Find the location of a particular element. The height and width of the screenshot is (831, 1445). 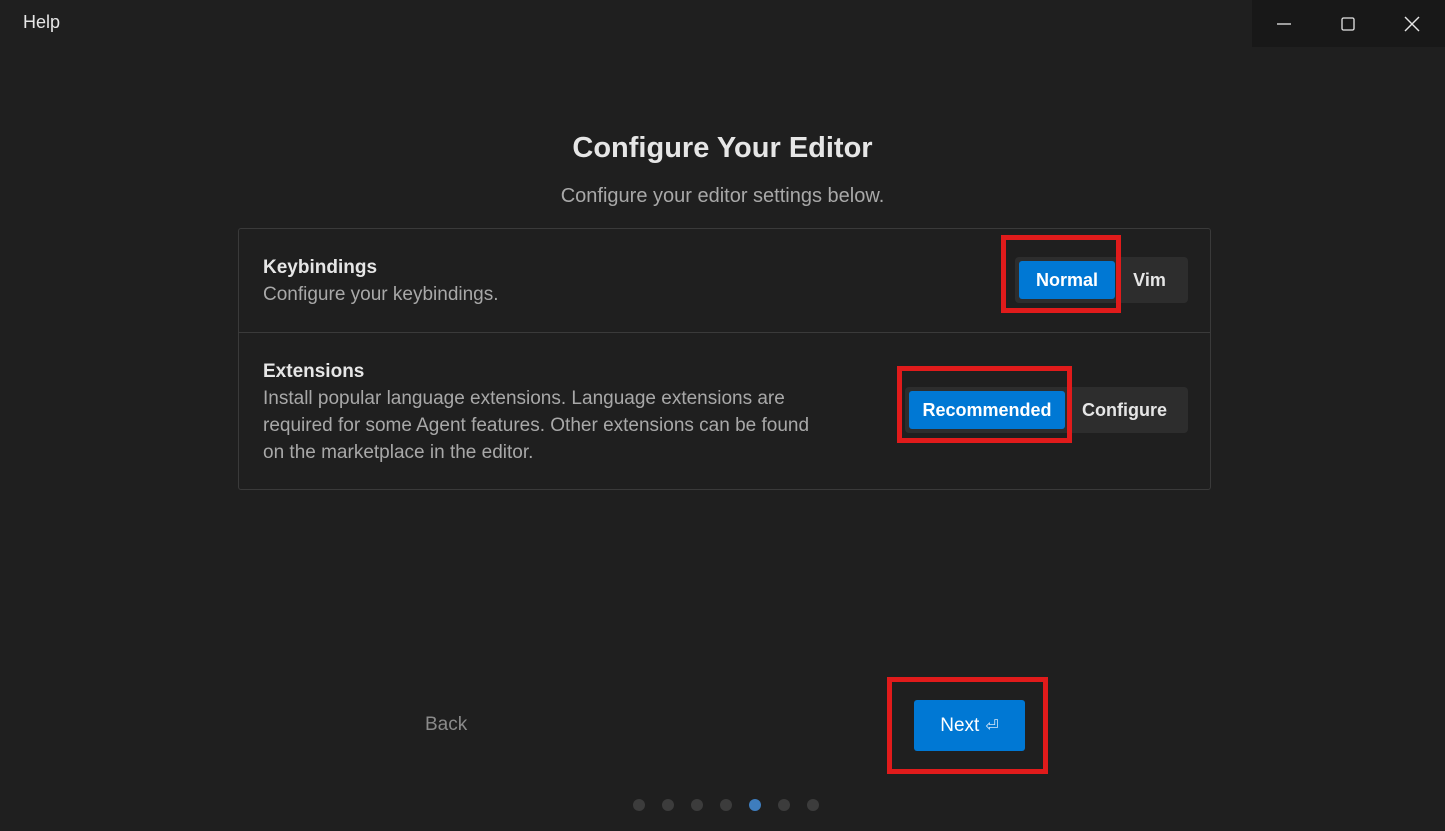

window-controls is located at coordinates (1348, 23).